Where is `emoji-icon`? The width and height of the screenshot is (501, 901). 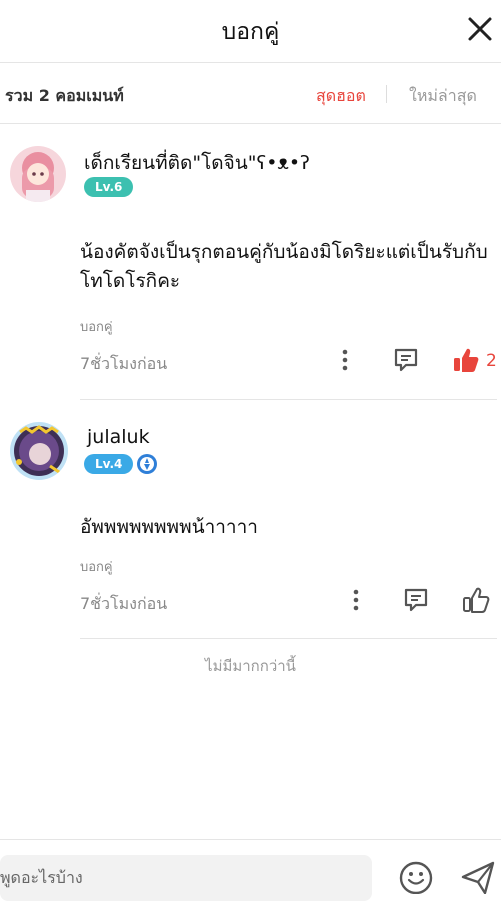
emoji-icon is located at coordinates (416, 877).